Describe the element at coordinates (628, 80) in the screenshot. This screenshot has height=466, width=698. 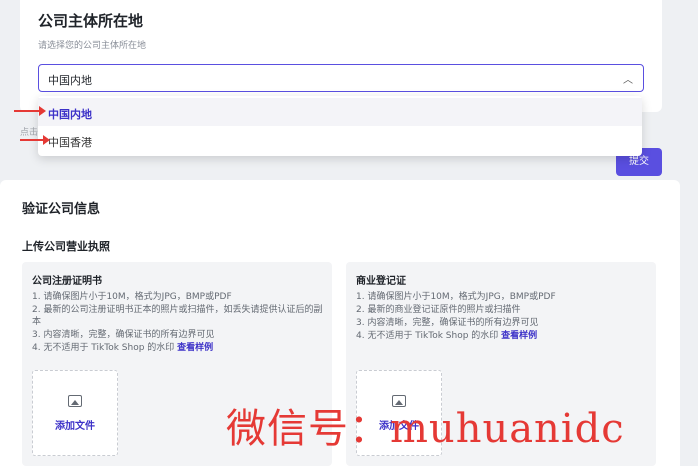
I see `chevron-up-icon: ︿` at that location.